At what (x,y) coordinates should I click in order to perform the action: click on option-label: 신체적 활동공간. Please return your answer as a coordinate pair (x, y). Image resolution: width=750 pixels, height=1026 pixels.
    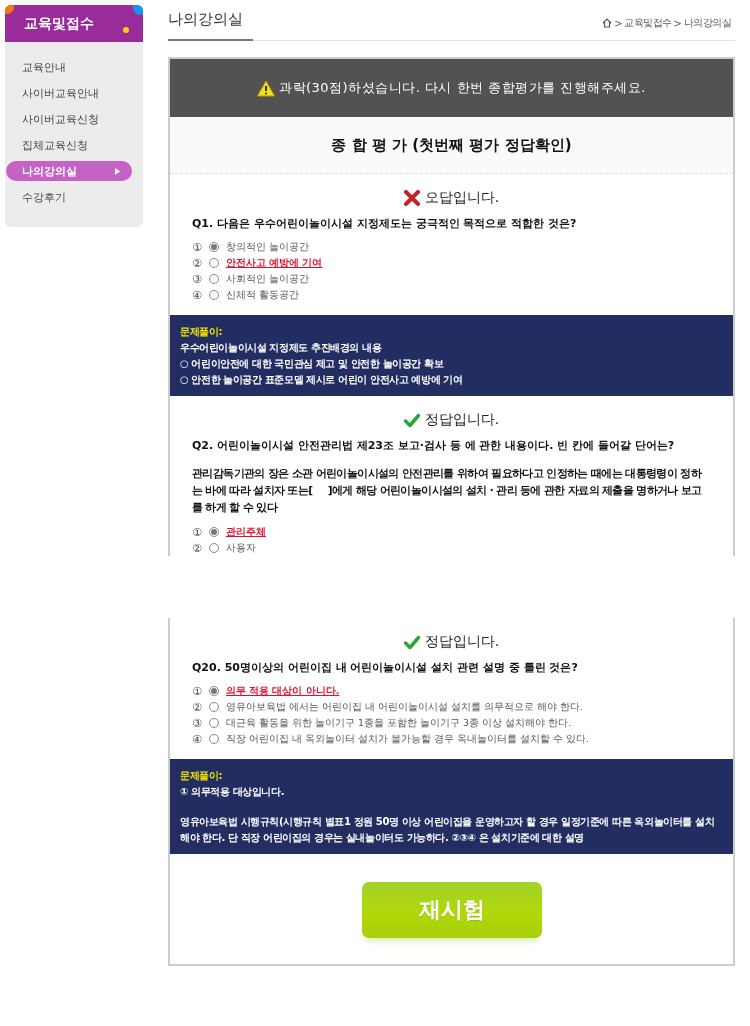
    Looking at the image, I should click on (262, 295).